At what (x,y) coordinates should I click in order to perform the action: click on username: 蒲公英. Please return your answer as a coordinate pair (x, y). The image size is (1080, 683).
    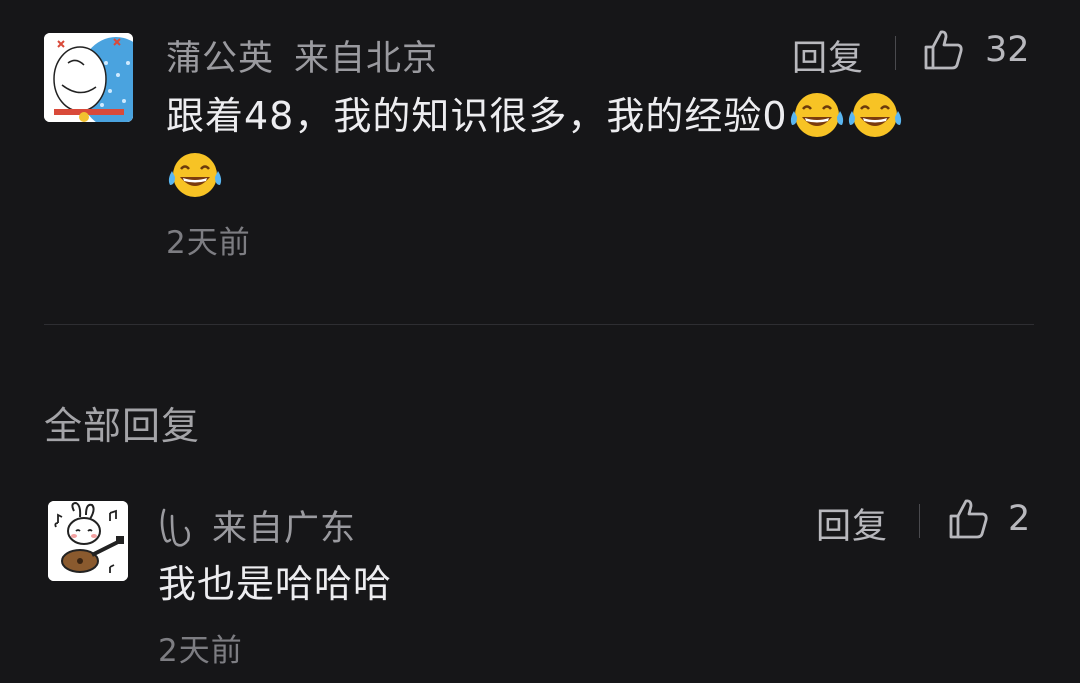
    Looking at the image, I should click on (220, 59).